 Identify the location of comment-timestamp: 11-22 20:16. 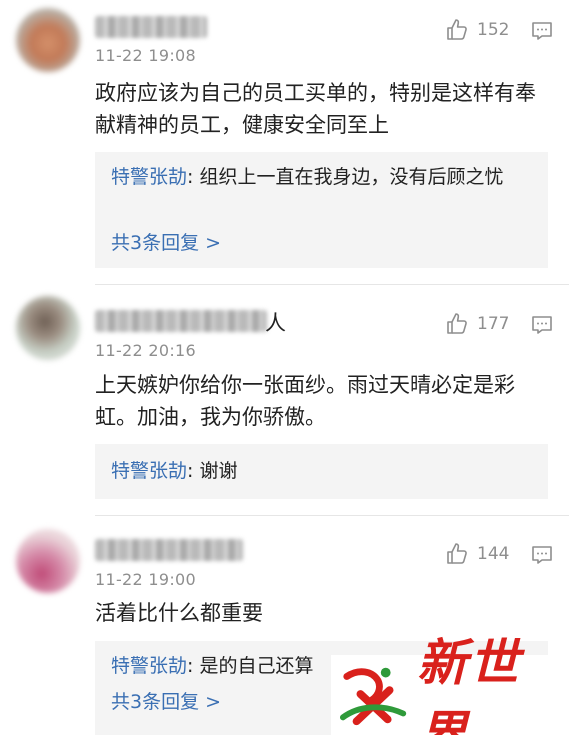
(145, 350).